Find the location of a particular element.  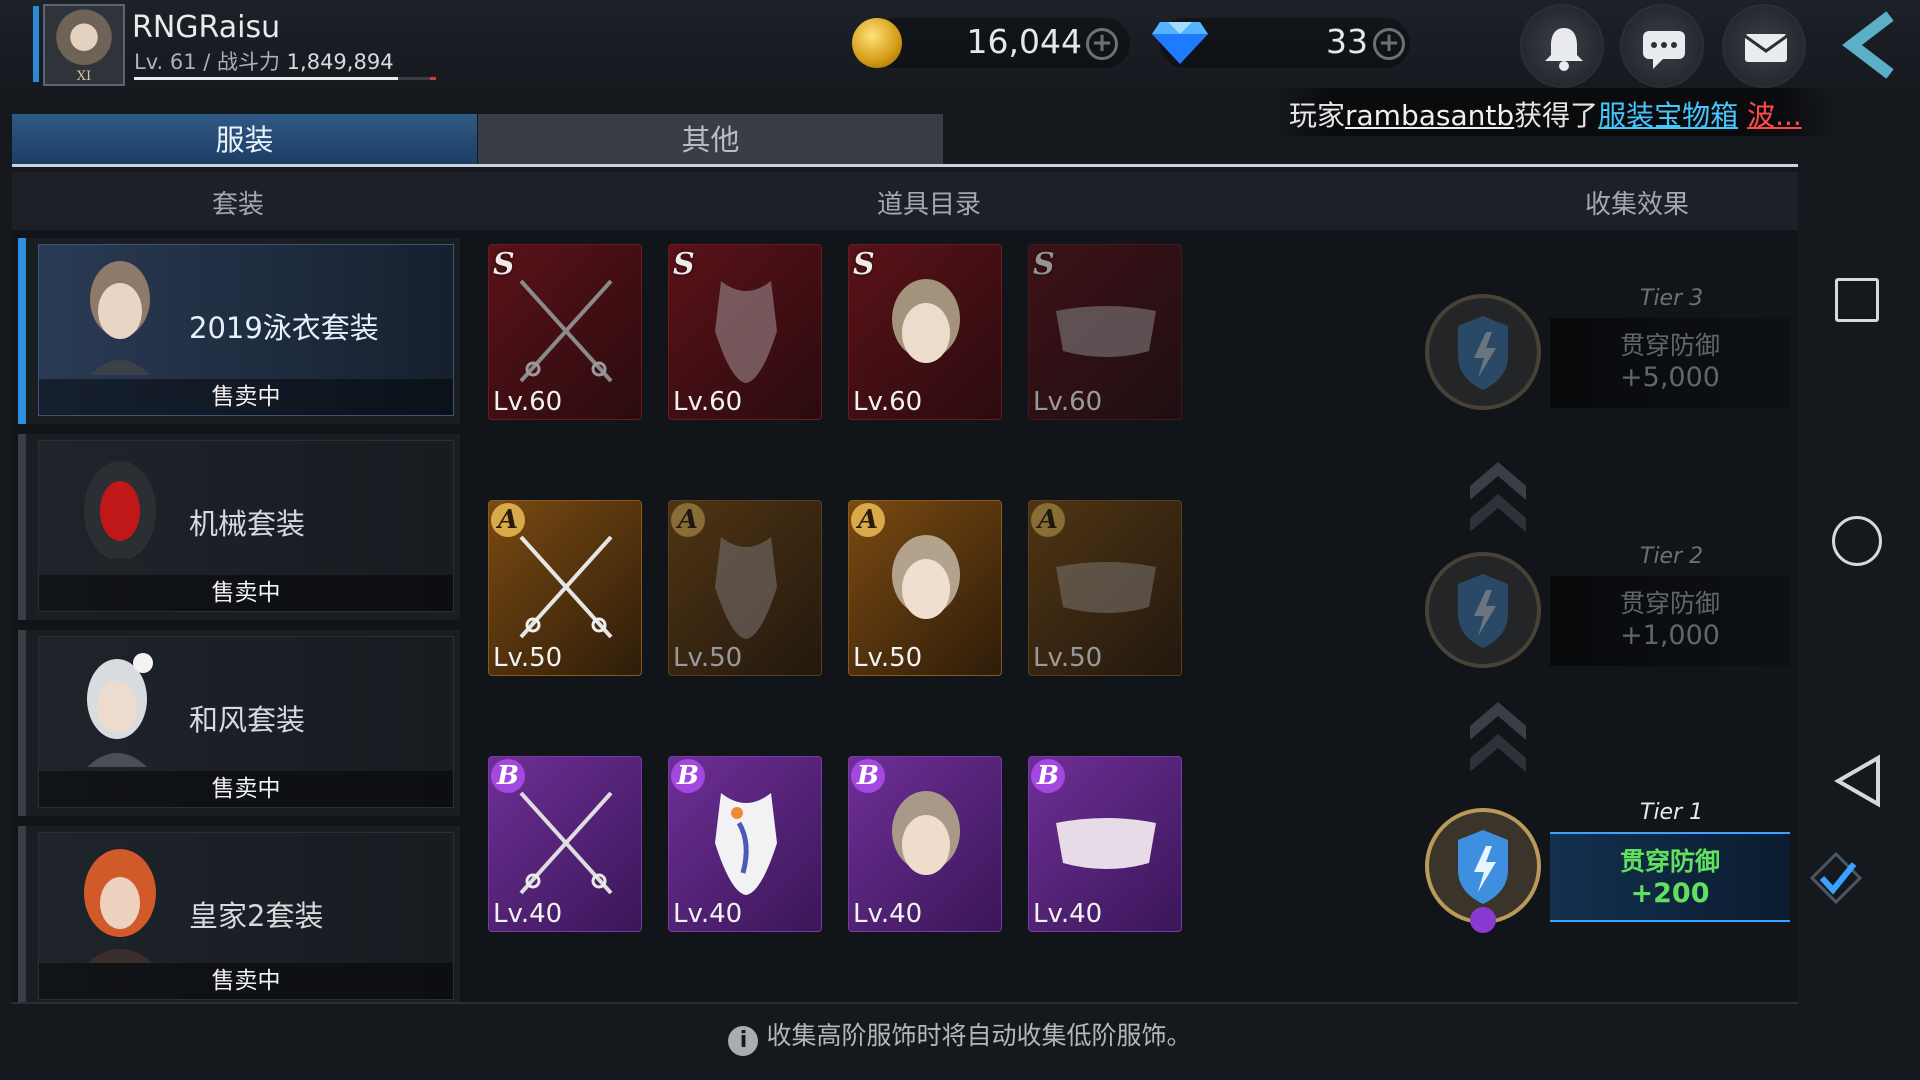

footer-divider is located at coordinates (905, 1003).